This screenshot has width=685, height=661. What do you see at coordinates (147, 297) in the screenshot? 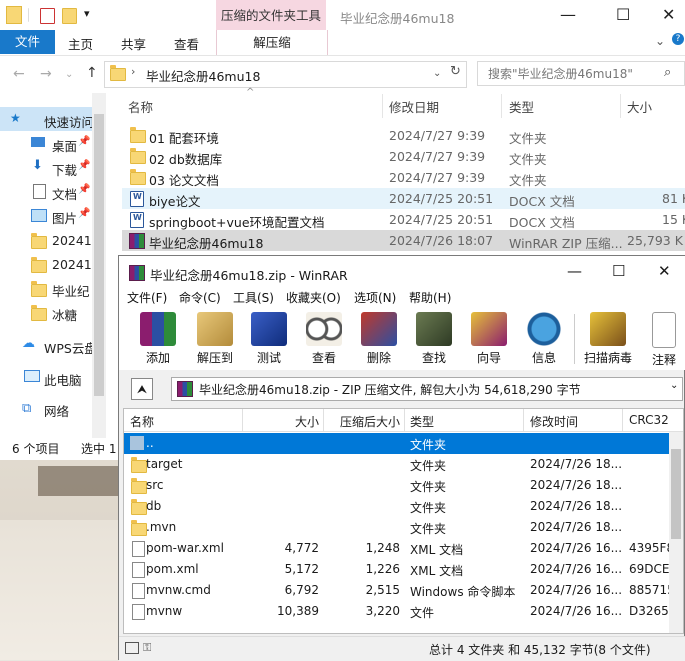
I see `menu-file: 文件(F)` at bounding box center [147, 297].